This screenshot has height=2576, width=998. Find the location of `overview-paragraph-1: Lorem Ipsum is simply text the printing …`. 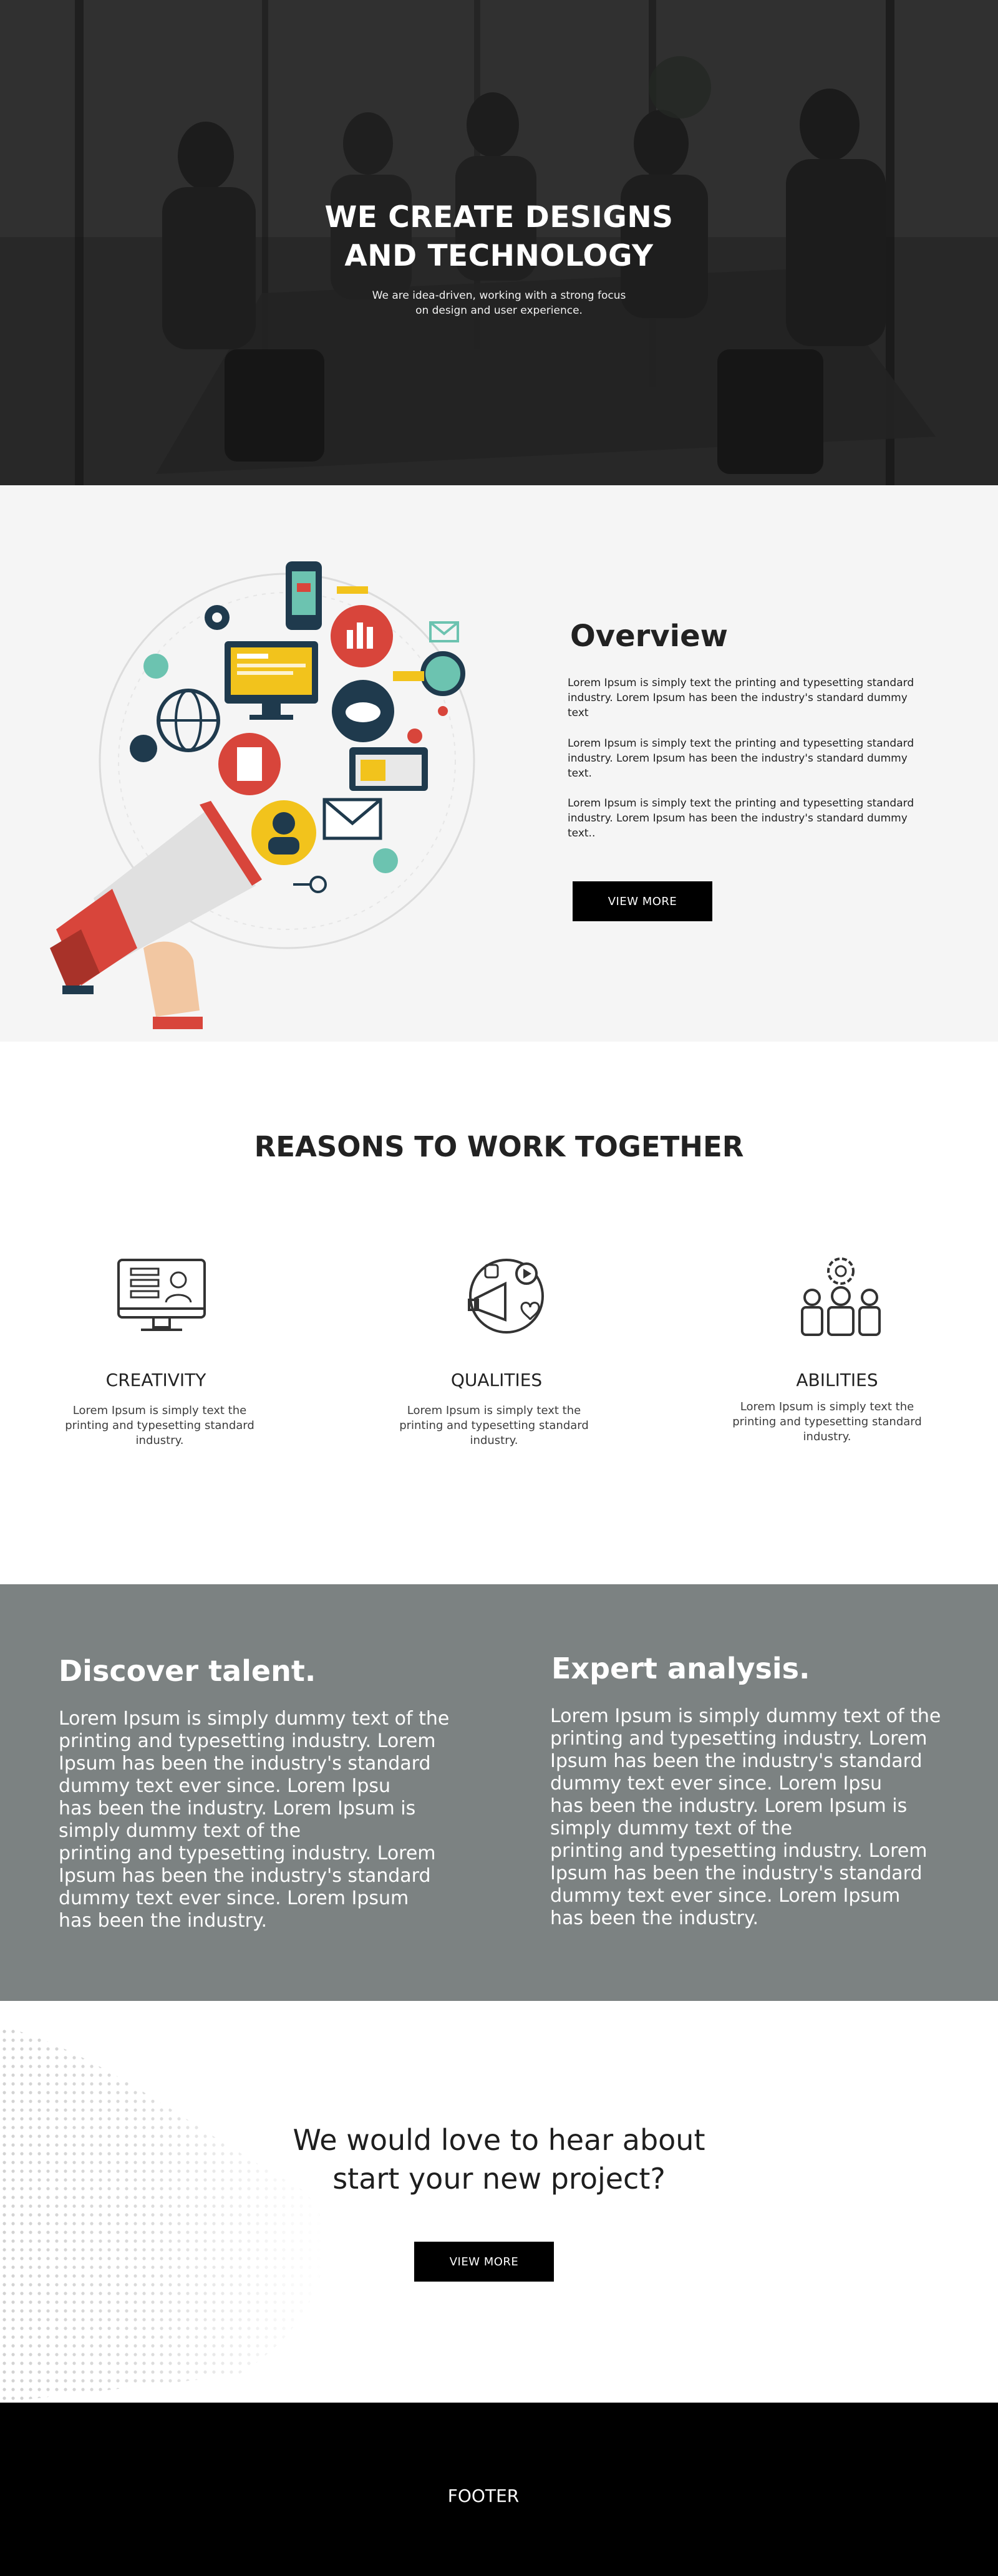

overview-paragraph-1: Lorem Ipsum is simply text the printing … is located at coordinates (741, 698).